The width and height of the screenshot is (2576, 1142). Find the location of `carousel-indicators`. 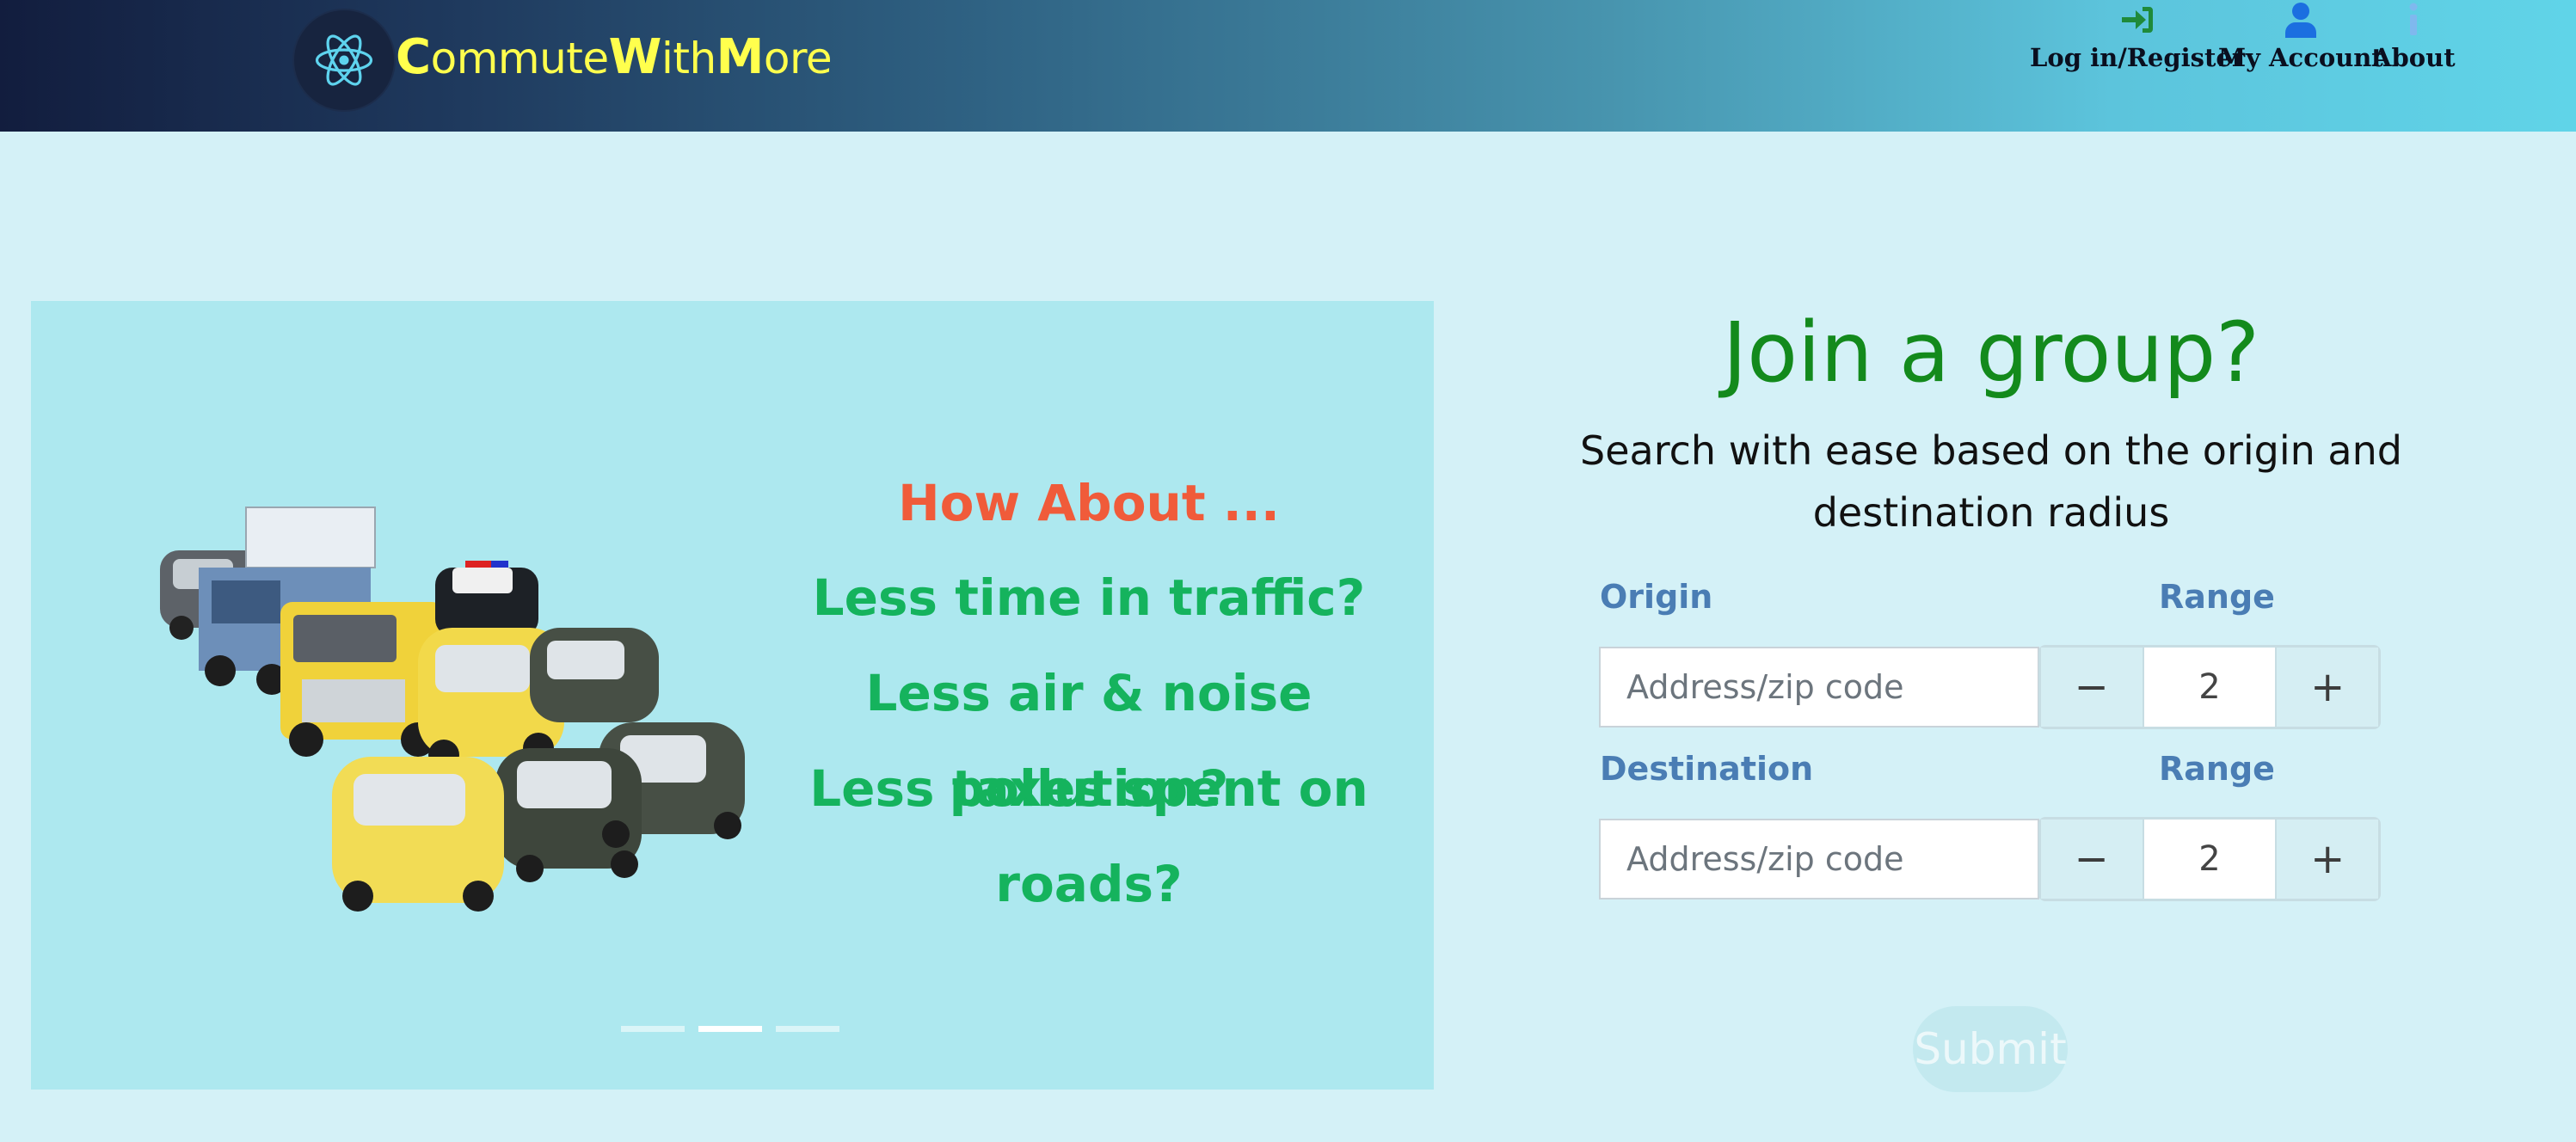

carousel-indicators is located at coordinates (730, 1029).